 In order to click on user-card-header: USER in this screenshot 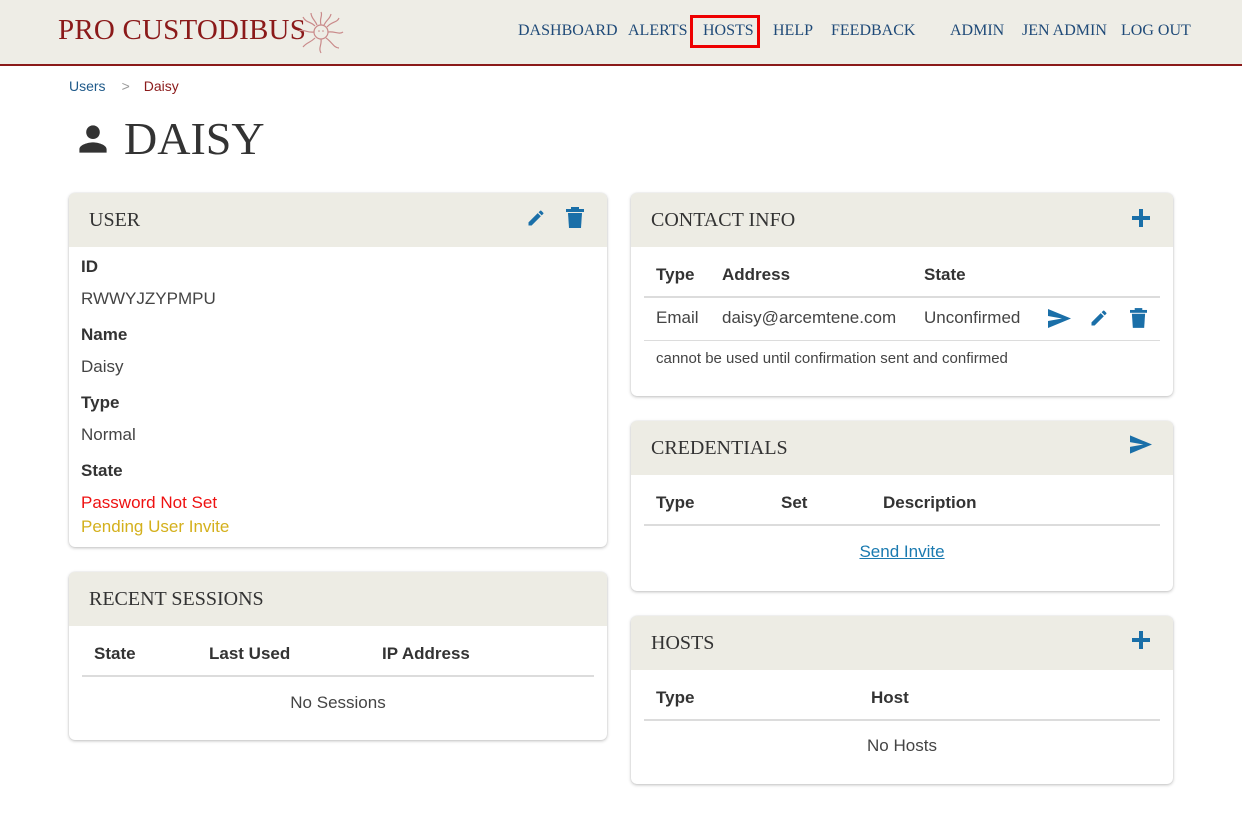, I will do `click(338, 220)`.